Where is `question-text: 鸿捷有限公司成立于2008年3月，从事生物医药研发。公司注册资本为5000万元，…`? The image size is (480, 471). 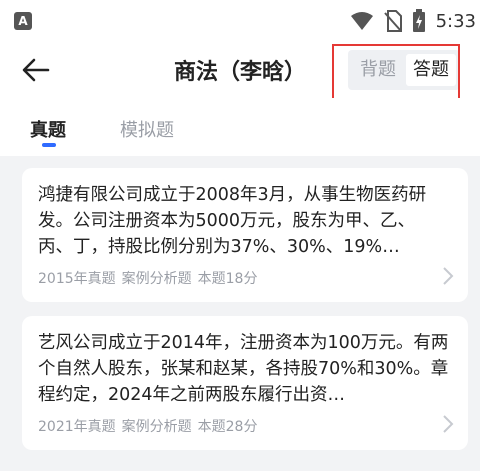
question-text: 鸿捷有限公司成立于2008年3月，从事生物医药研发。公司注册资本为5000万元，… is located at coordinates (232, 221).